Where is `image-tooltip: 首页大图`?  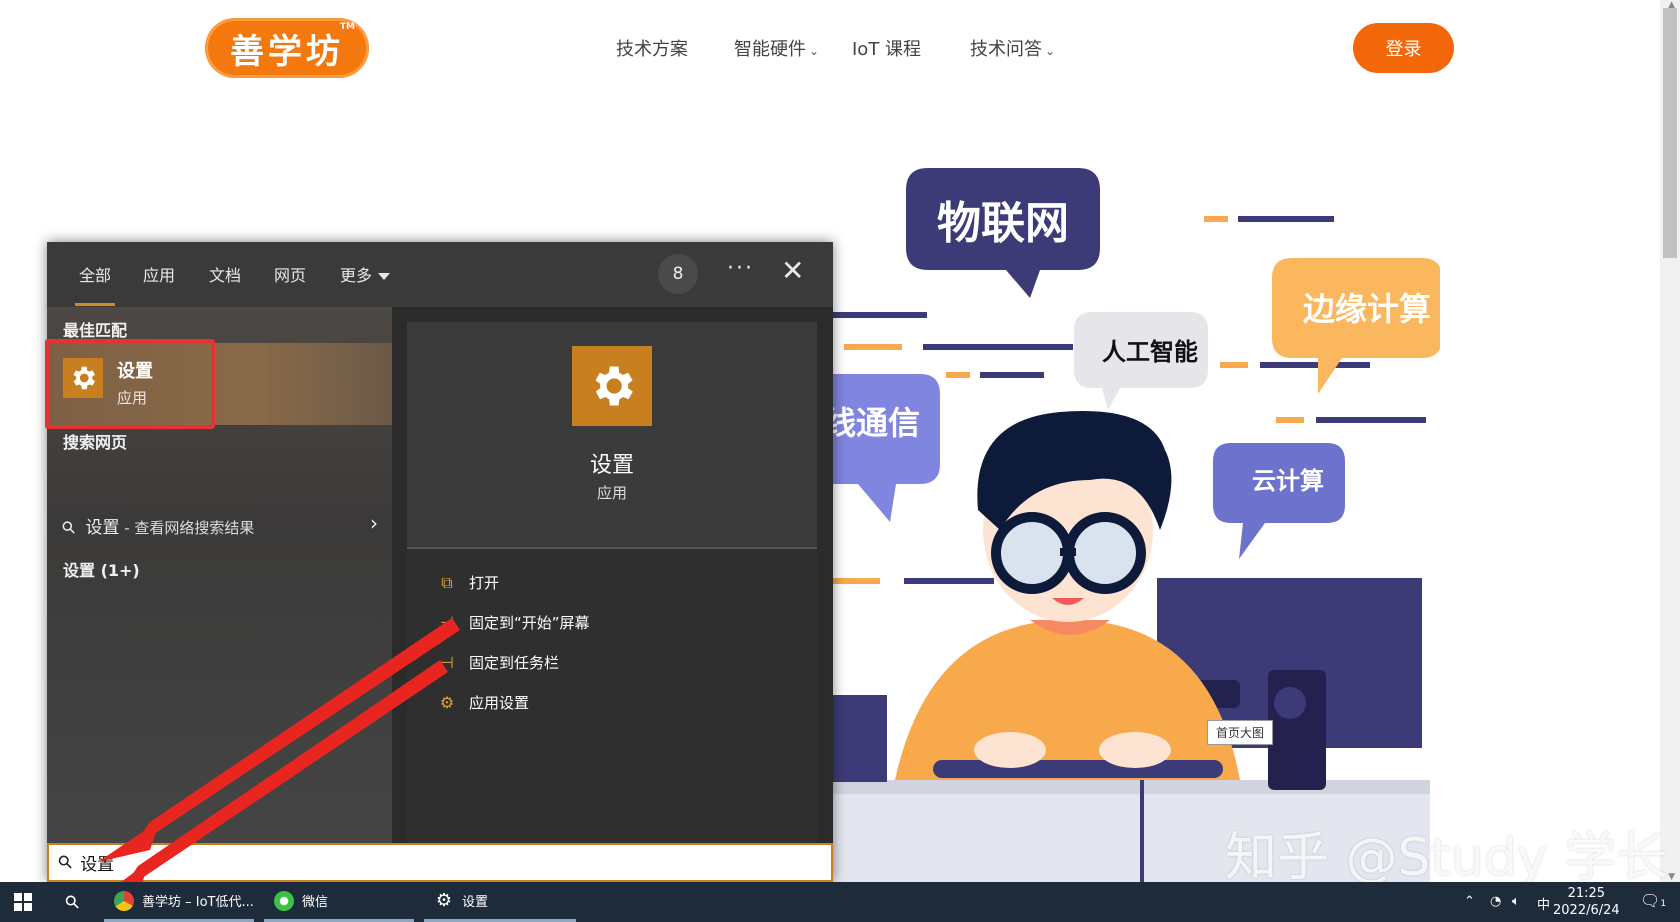
image-tooltip: 首页大图 is located at coordinates (1240, 732).